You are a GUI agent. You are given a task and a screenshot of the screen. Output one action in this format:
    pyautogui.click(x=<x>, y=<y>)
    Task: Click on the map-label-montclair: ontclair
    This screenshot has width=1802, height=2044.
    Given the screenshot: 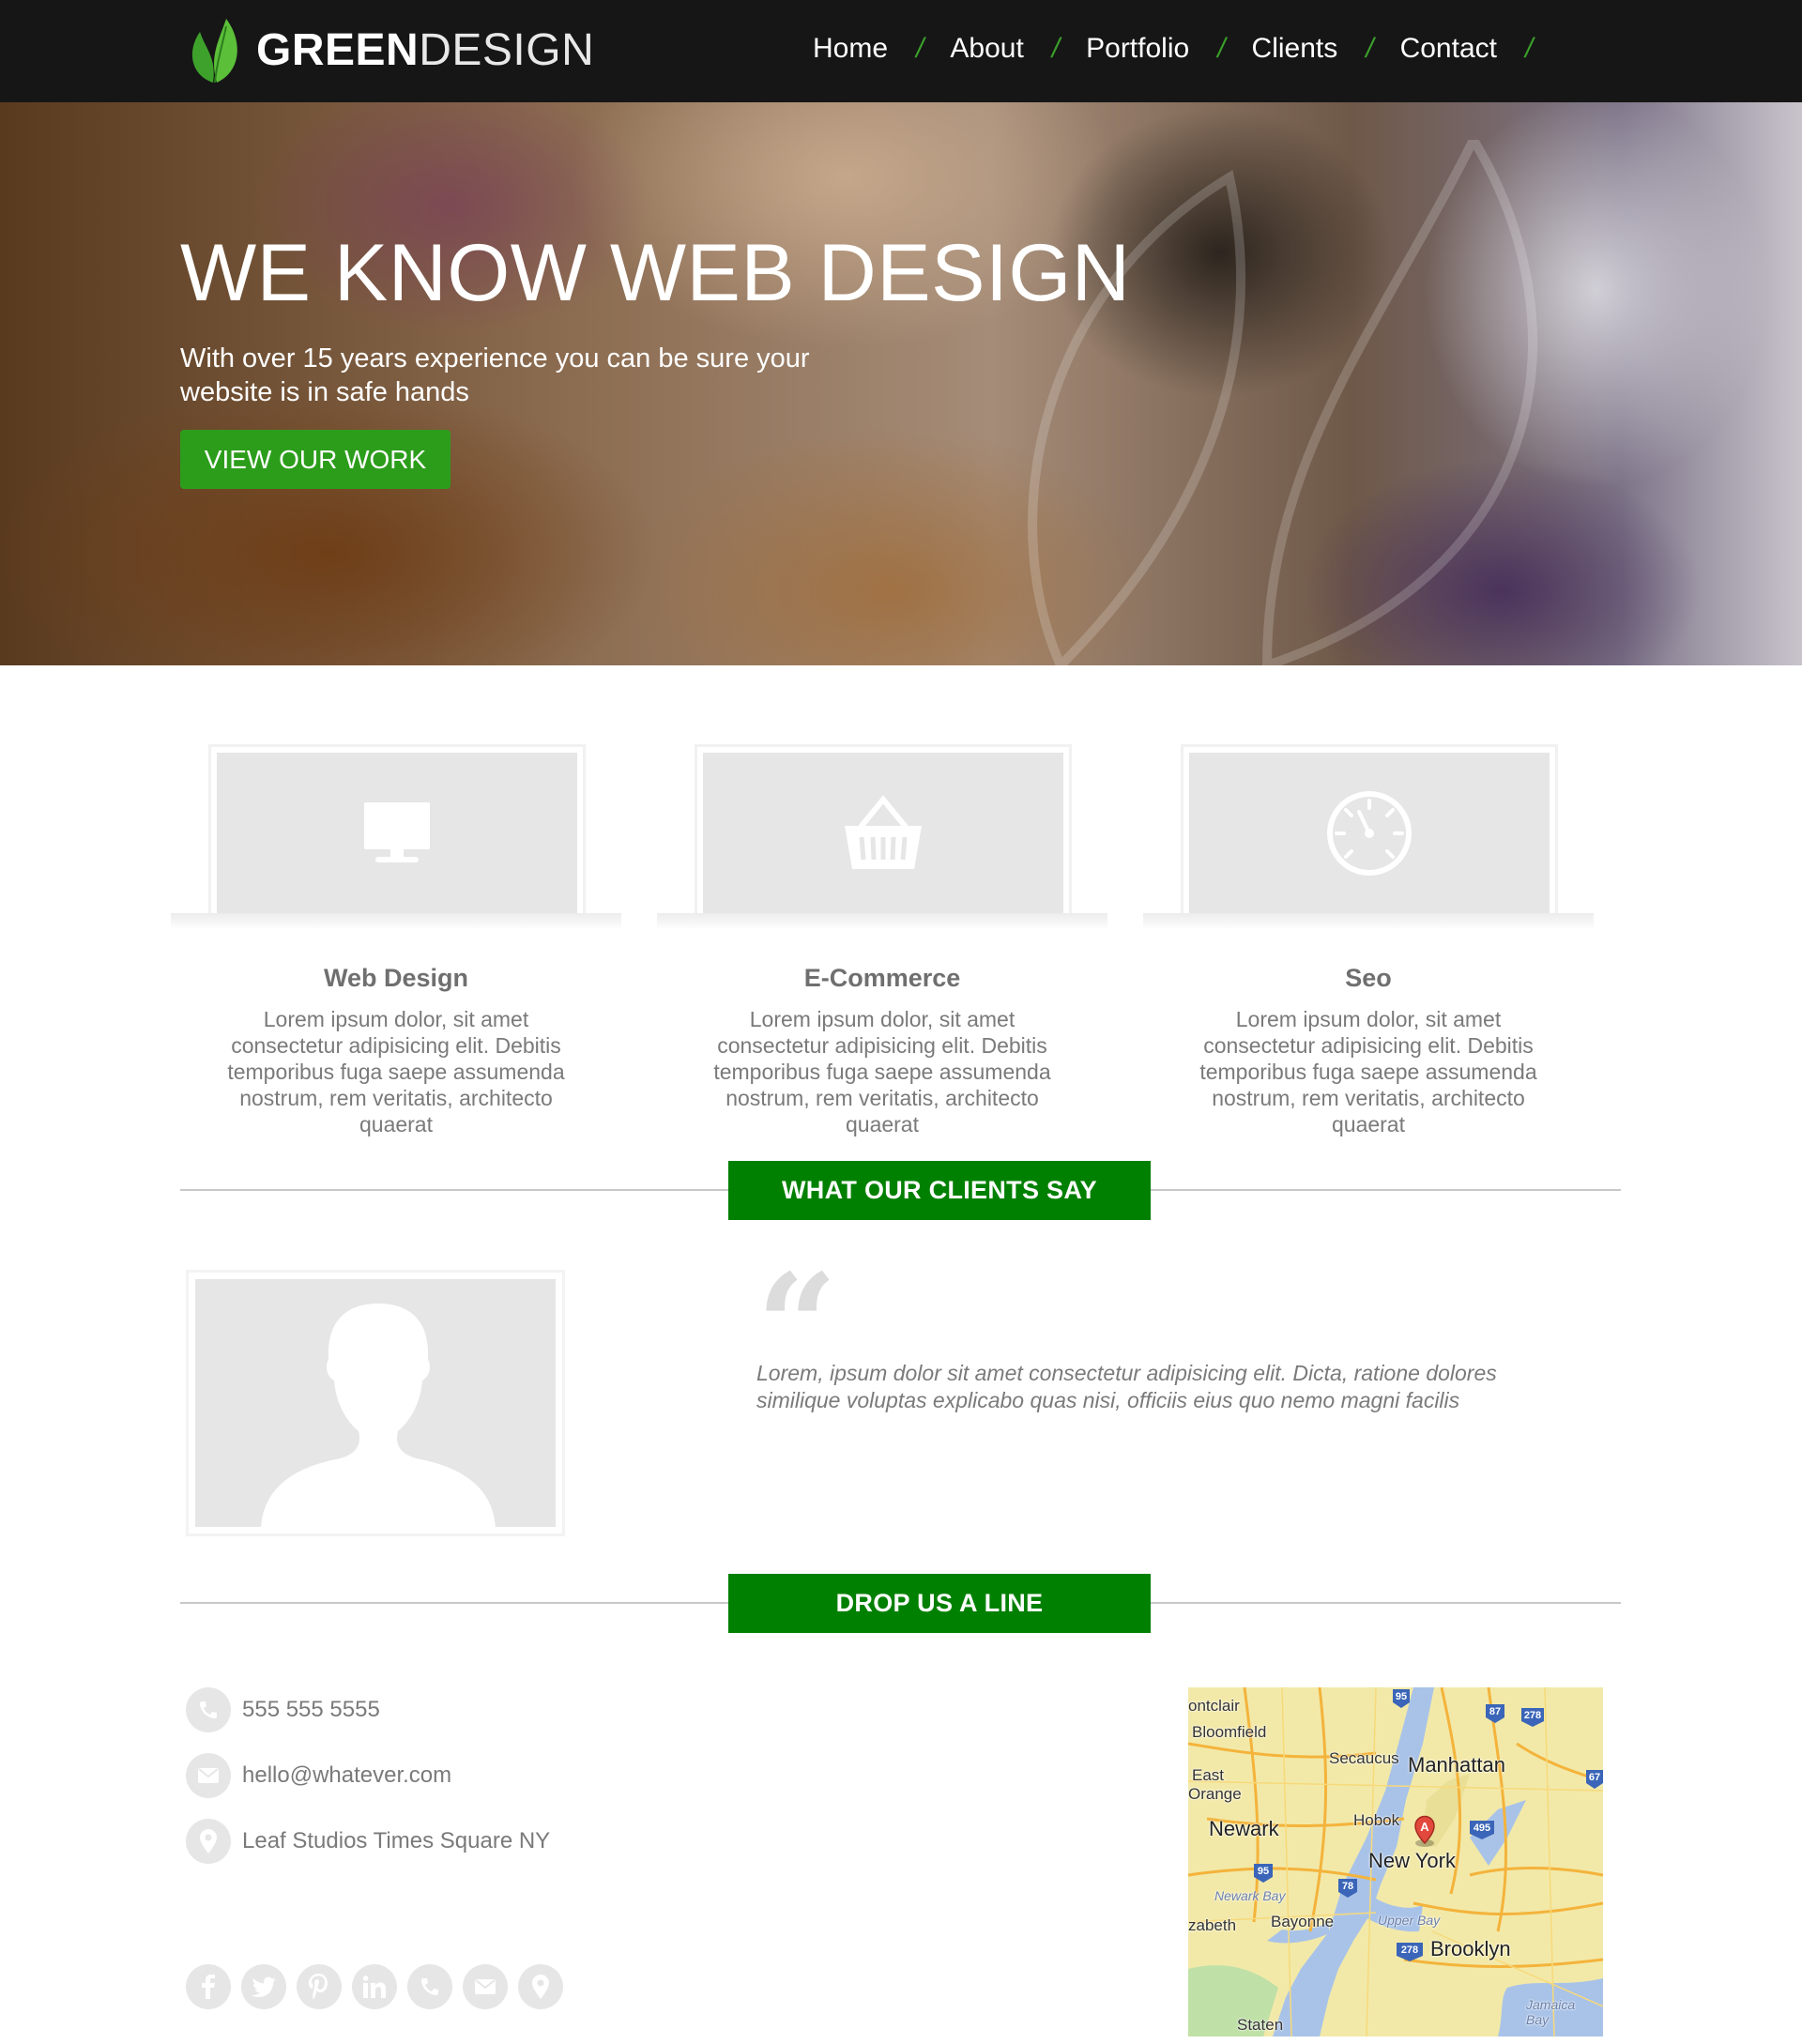 What is the action you would take?
    pyautogui.click(x=1214, y=1706)
    